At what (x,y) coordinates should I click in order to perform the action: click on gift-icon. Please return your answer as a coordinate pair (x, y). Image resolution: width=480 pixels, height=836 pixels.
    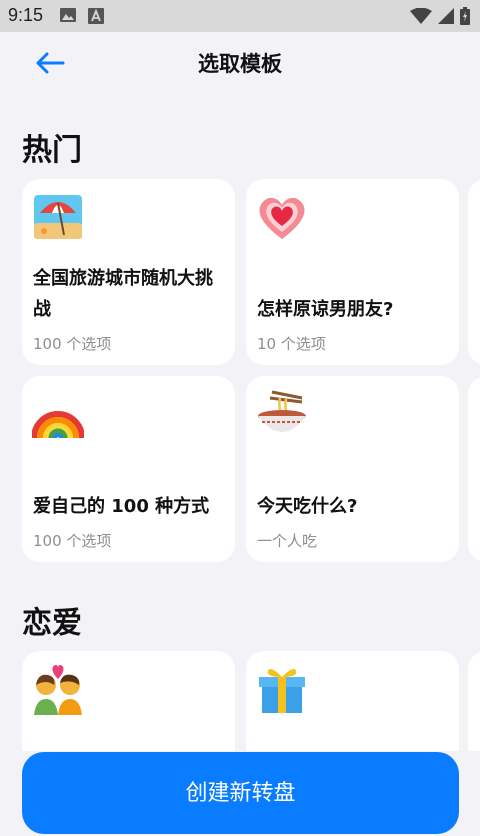
    Looking at the image, I should click on (282, 691).